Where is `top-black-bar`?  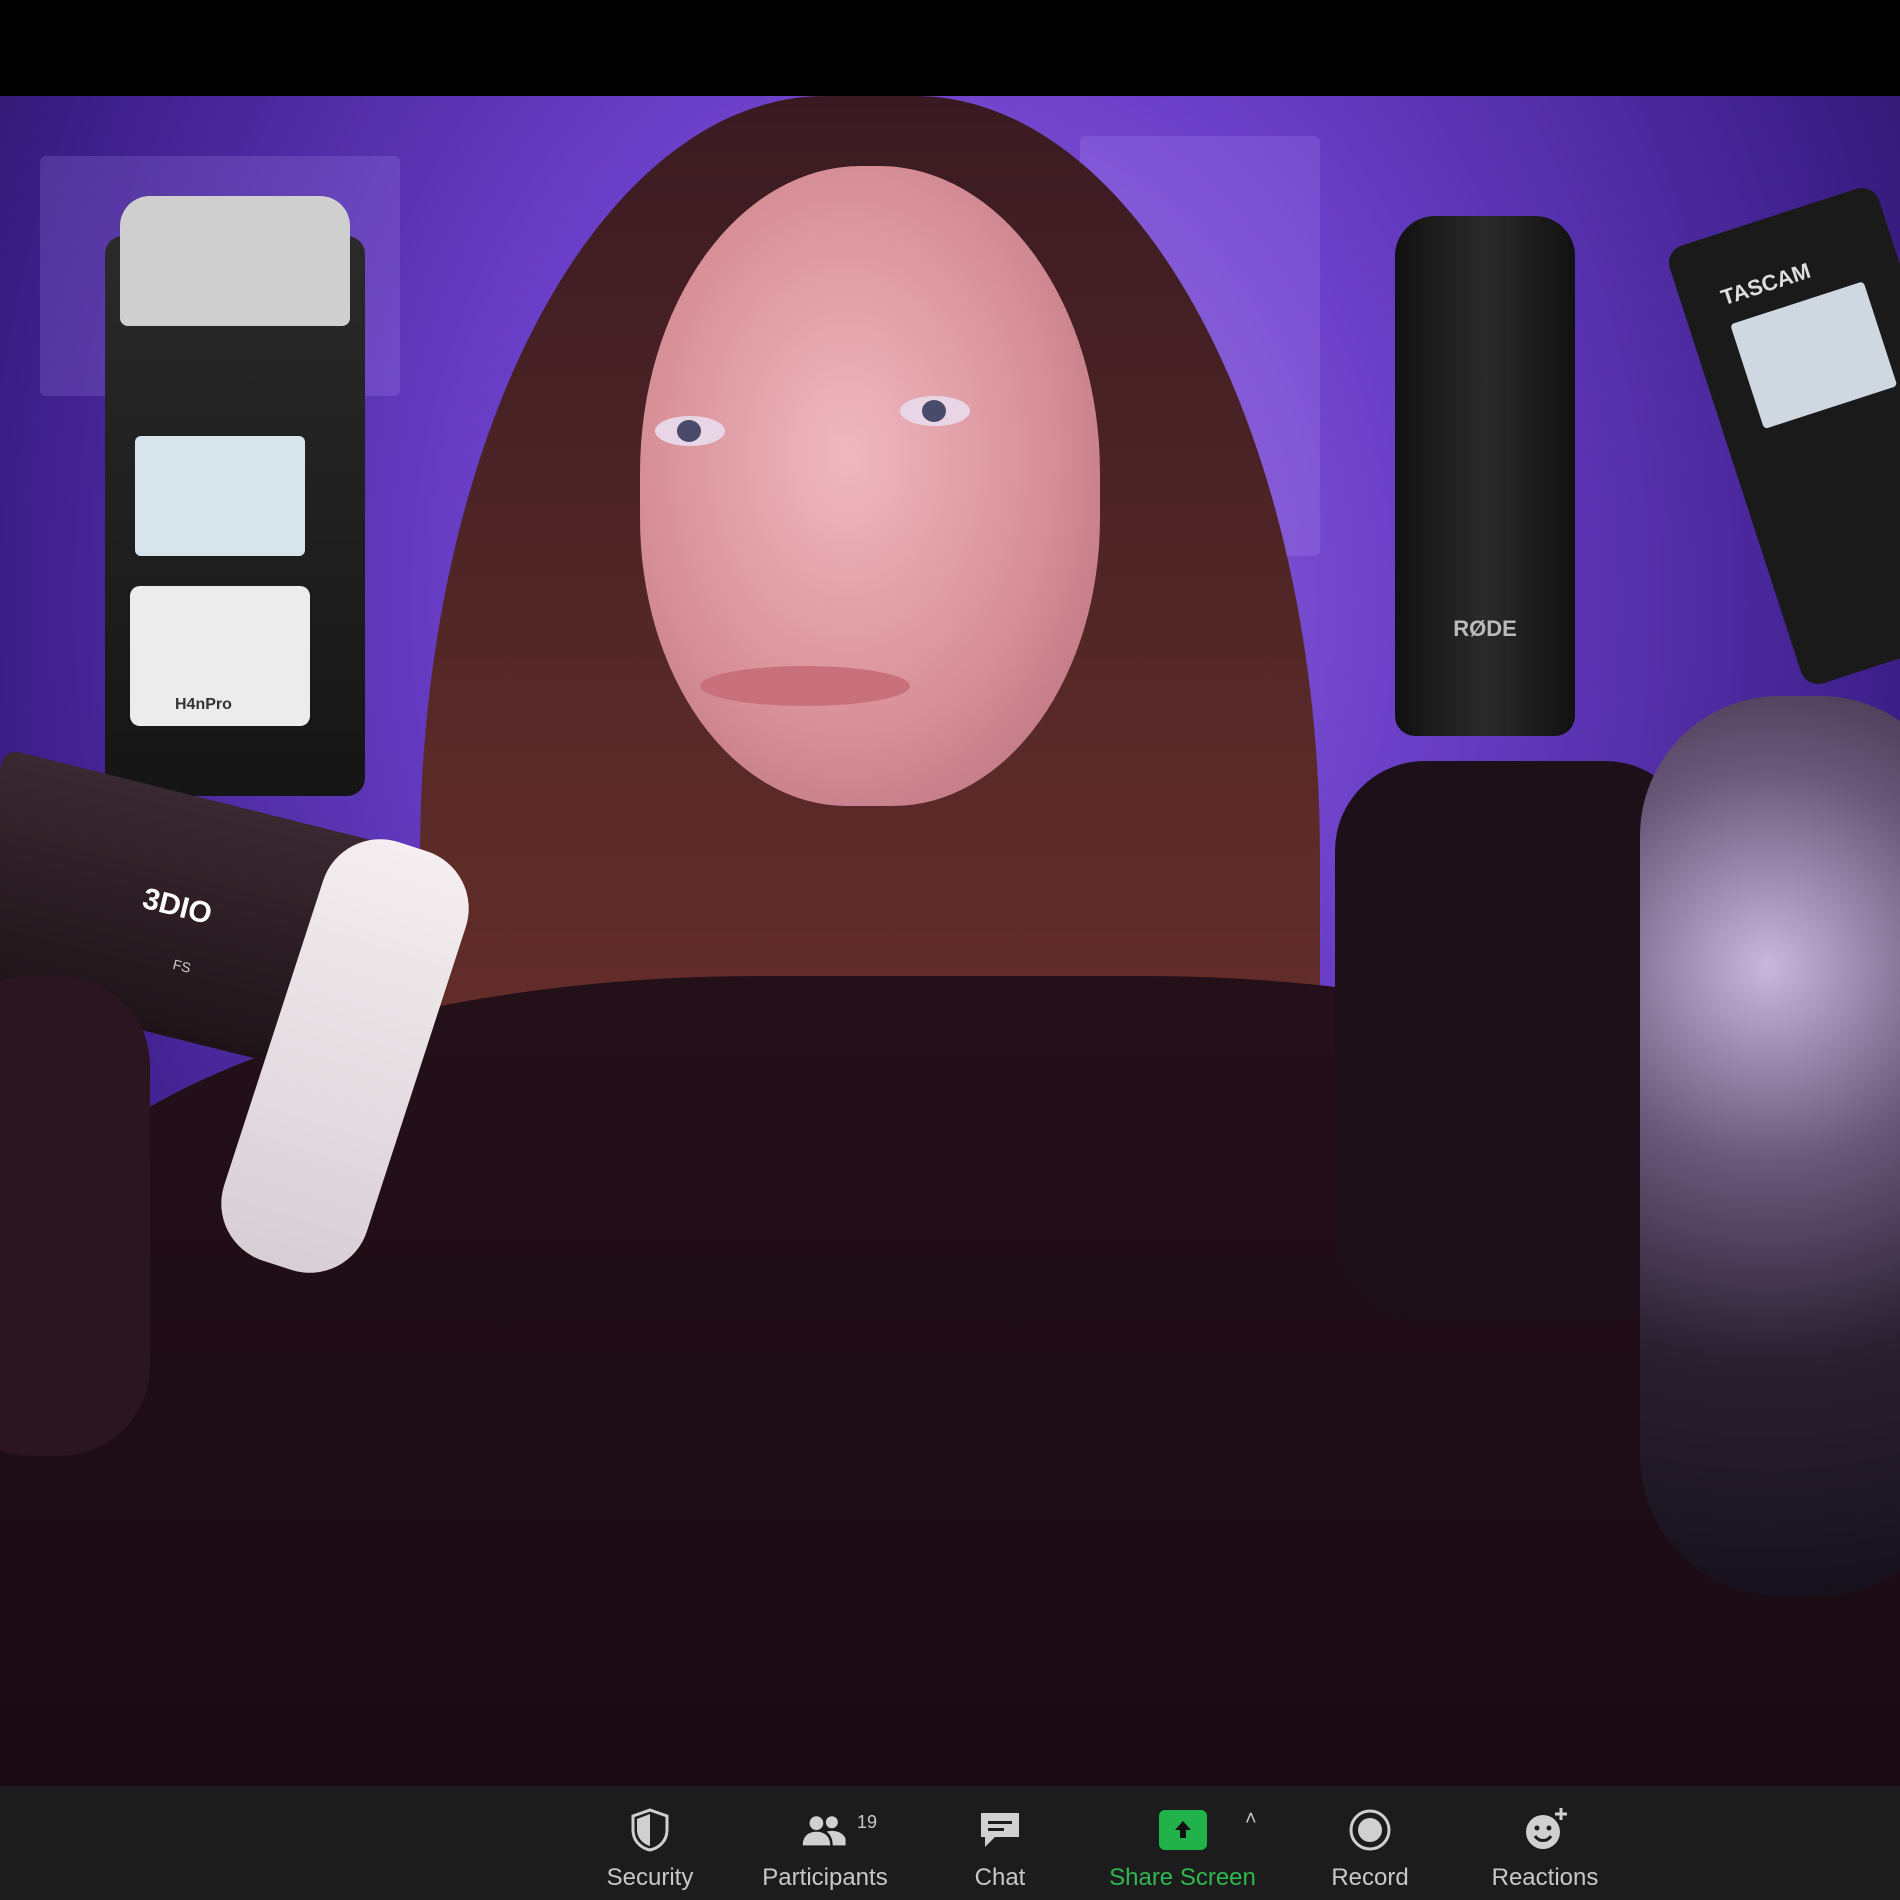 top-black-bar is located at coordinates (950, 48).